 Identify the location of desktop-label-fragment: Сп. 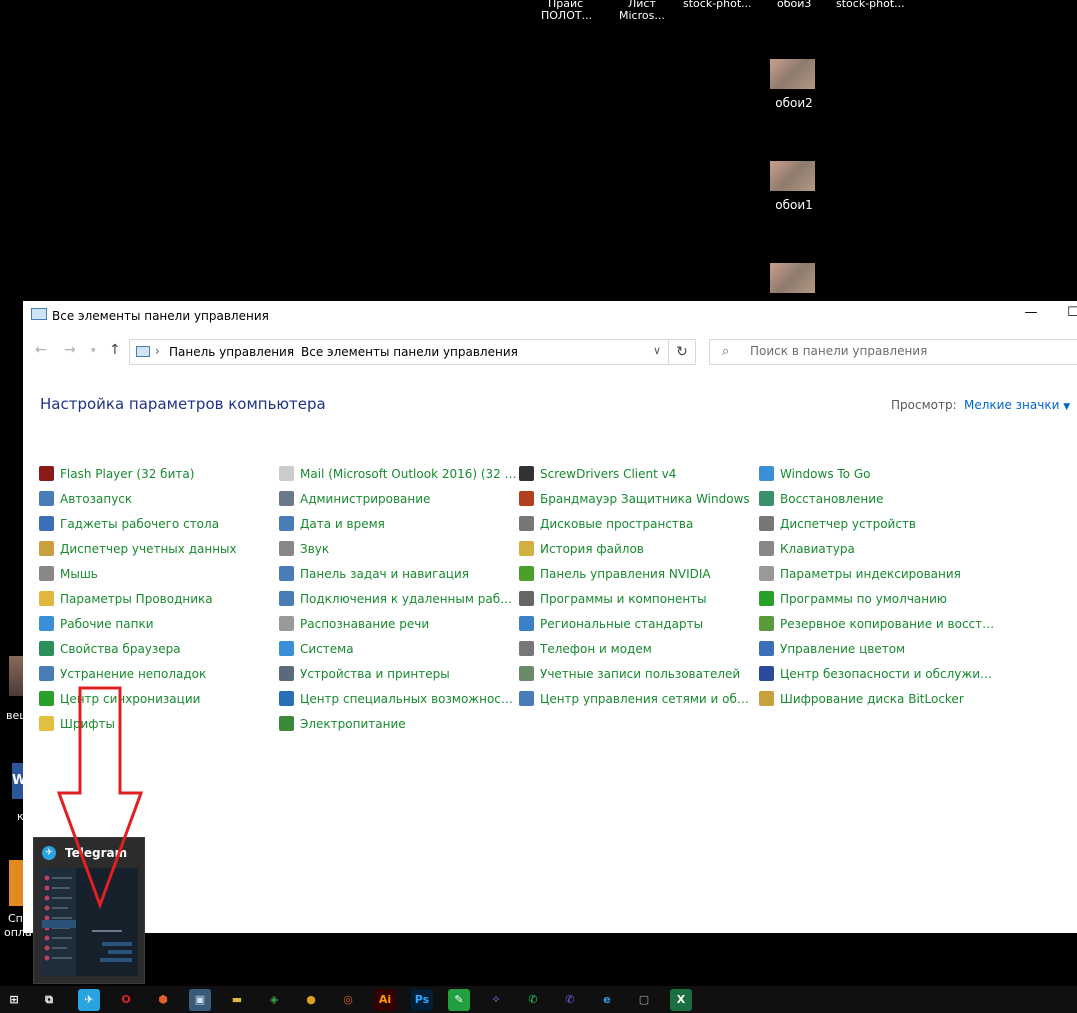
(15, 918).